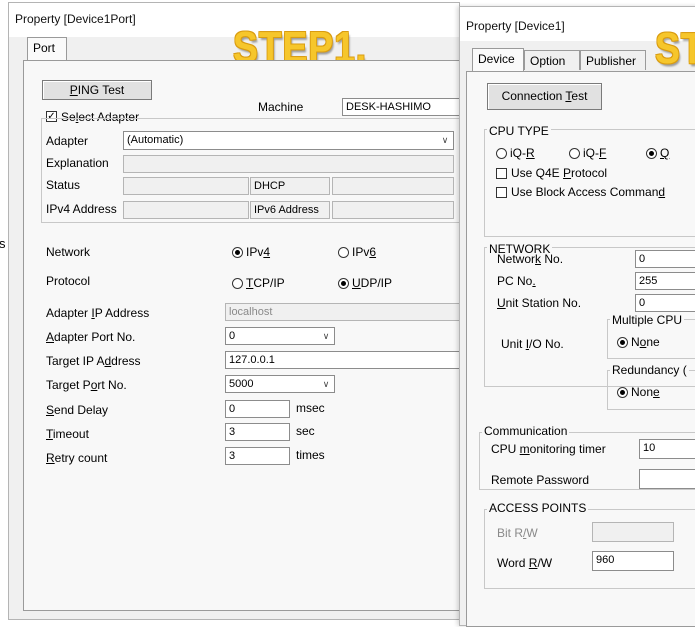 This screenshot has width=695, height=627. I want to click on target-port-select: 5000 ∨, so click(280, 384).